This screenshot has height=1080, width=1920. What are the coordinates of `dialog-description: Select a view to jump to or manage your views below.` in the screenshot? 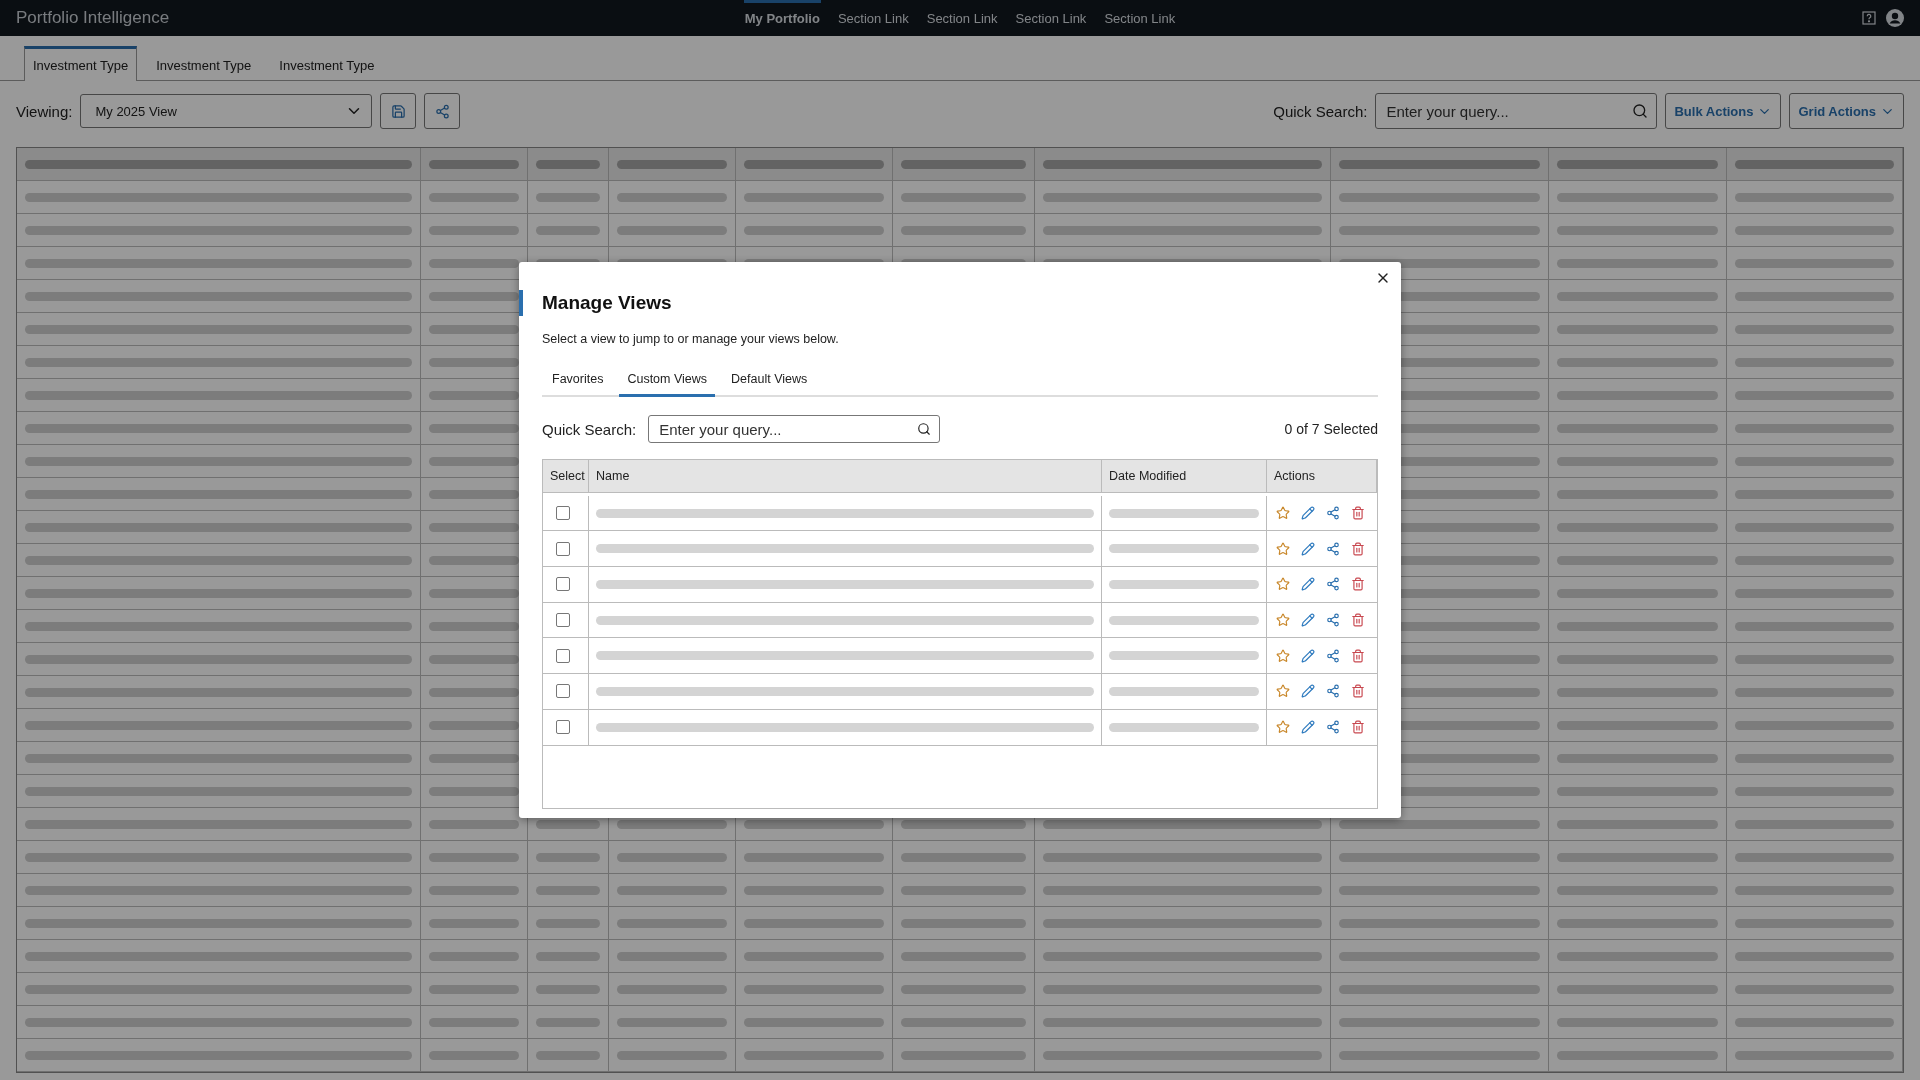 It's located at (691, 339).